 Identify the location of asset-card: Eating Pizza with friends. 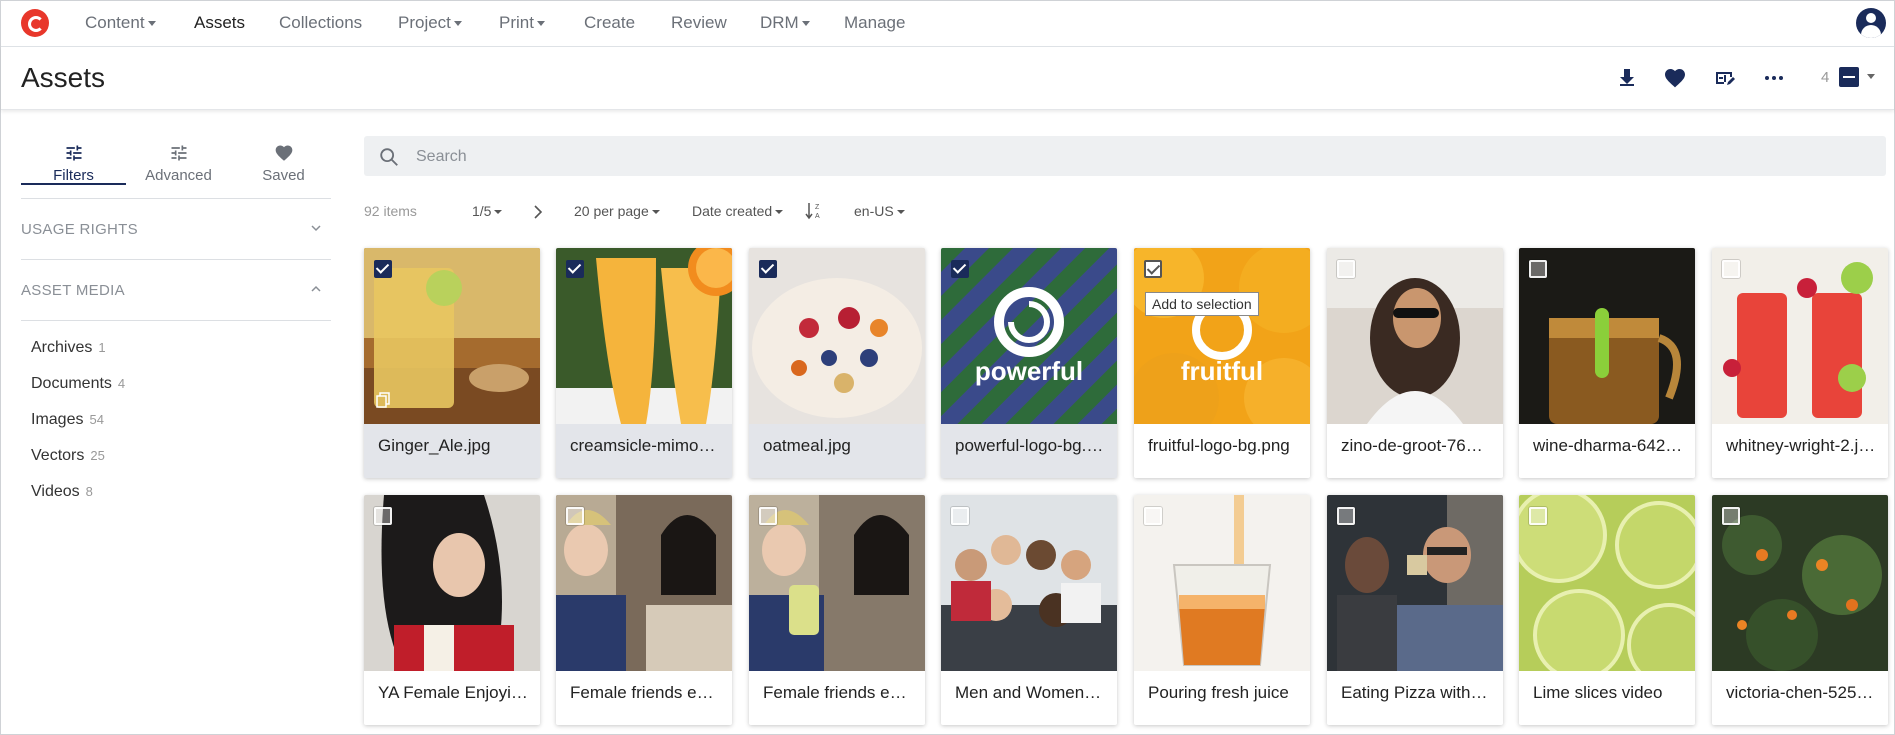
(1415, 610).